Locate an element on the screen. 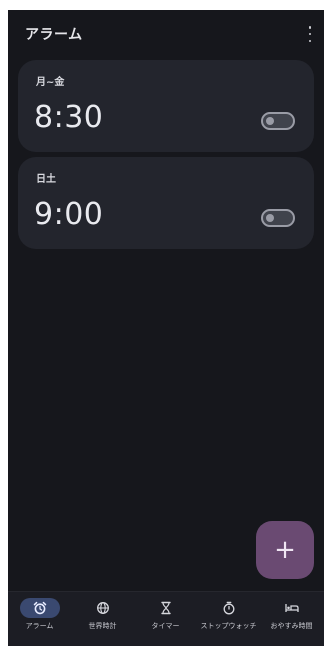 This screenshot has height=646, width=324. alarm-clock-icon is located at coordinates (39, 608).